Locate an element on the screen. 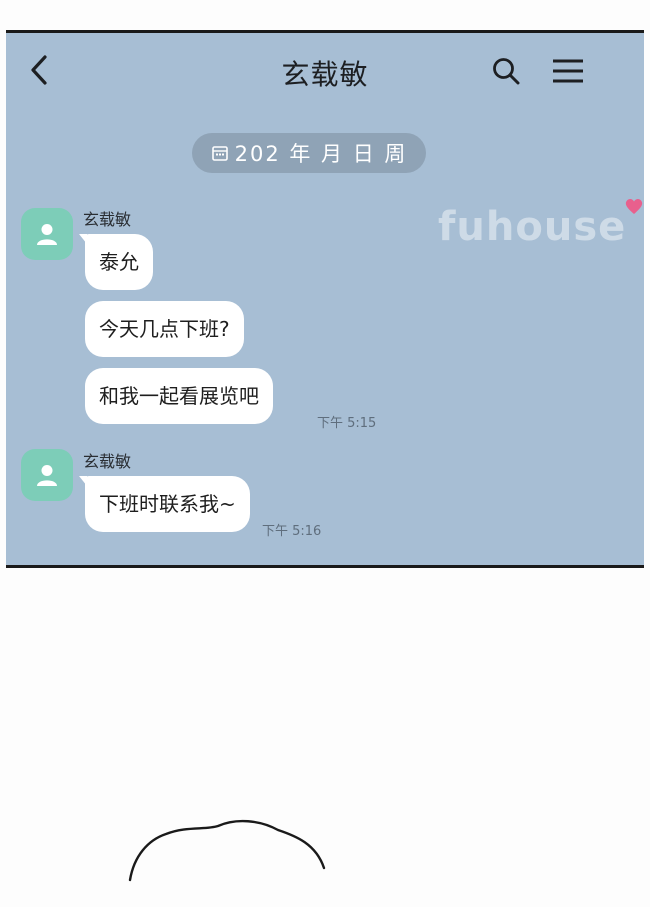 The image size is (650, 907). watermark: fuhouse is located at coordinates (532, 227).